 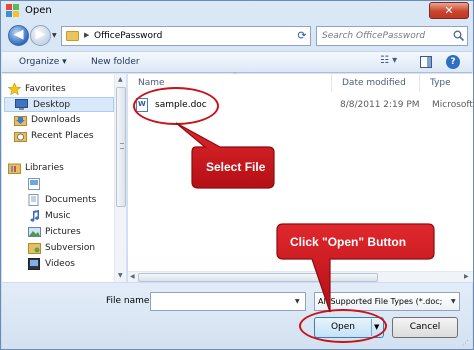 What do you see at coordinates (348, 242) in the screenshot?
I see `annotation-click-open: Click "Open" Button` at bounding box center [348, 242].